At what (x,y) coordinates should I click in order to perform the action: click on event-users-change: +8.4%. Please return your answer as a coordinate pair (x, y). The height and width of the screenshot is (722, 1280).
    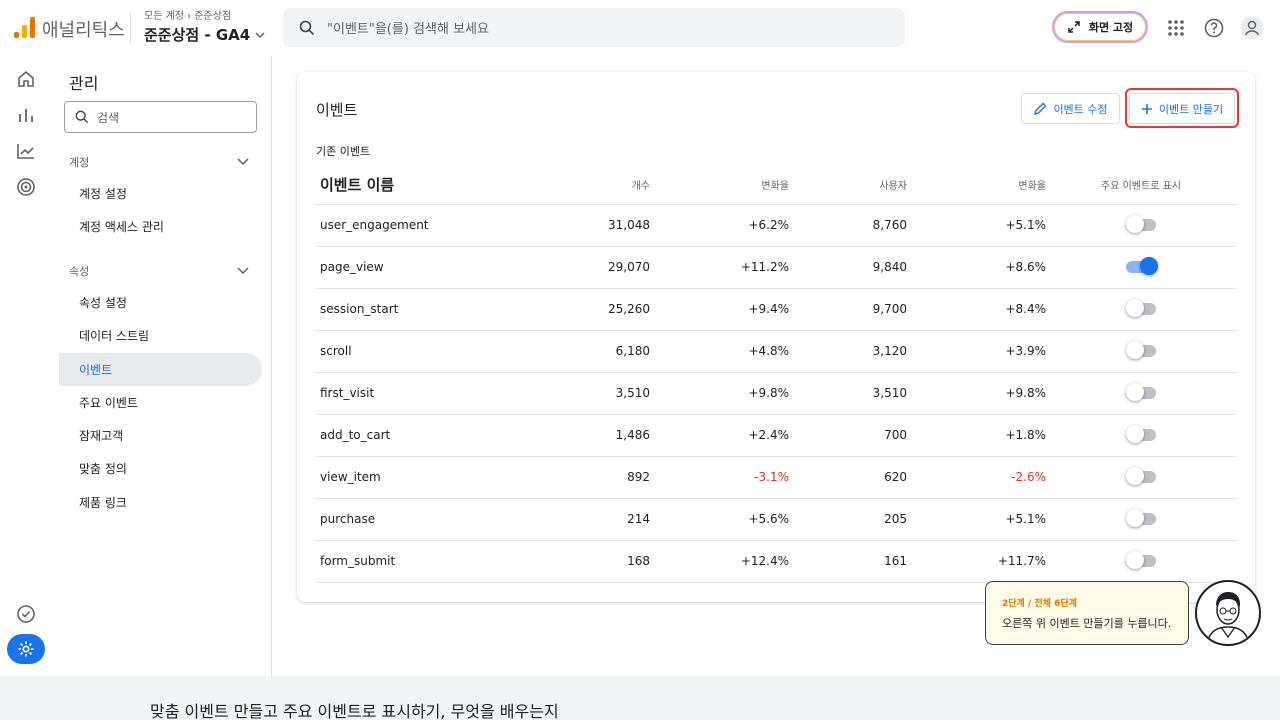
    Looking at the image, I should click on (976, 309).